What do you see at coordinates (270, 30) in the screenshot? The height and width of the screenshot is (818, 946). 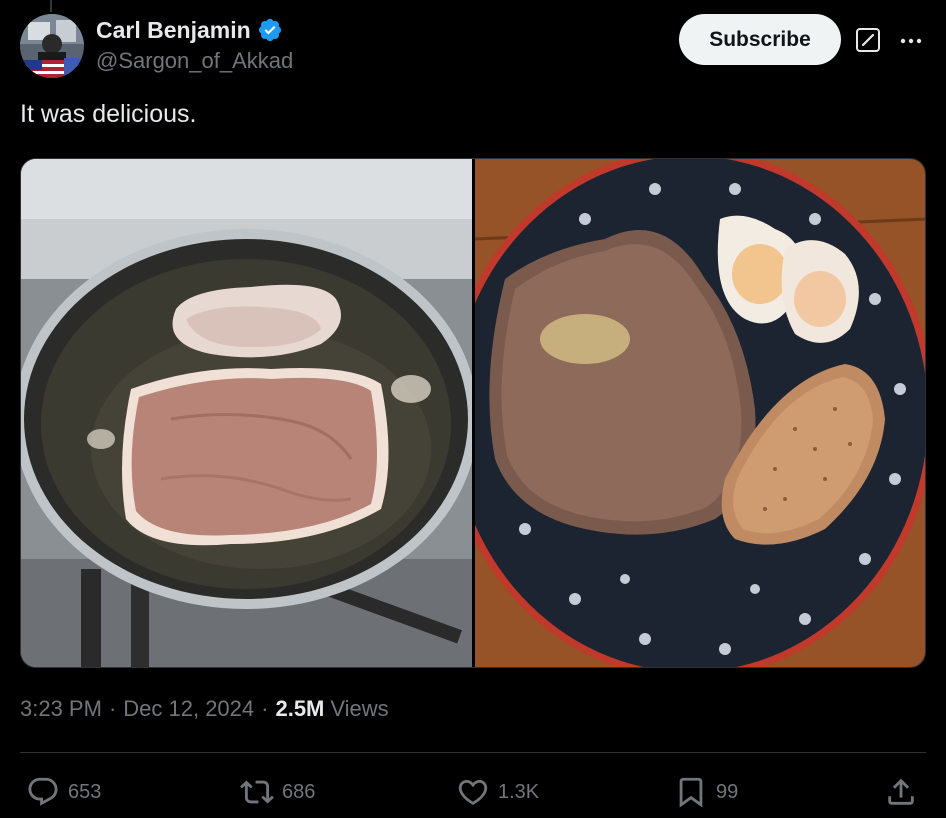 I see `verified-badge-icon` at bounding box center [270, 30].